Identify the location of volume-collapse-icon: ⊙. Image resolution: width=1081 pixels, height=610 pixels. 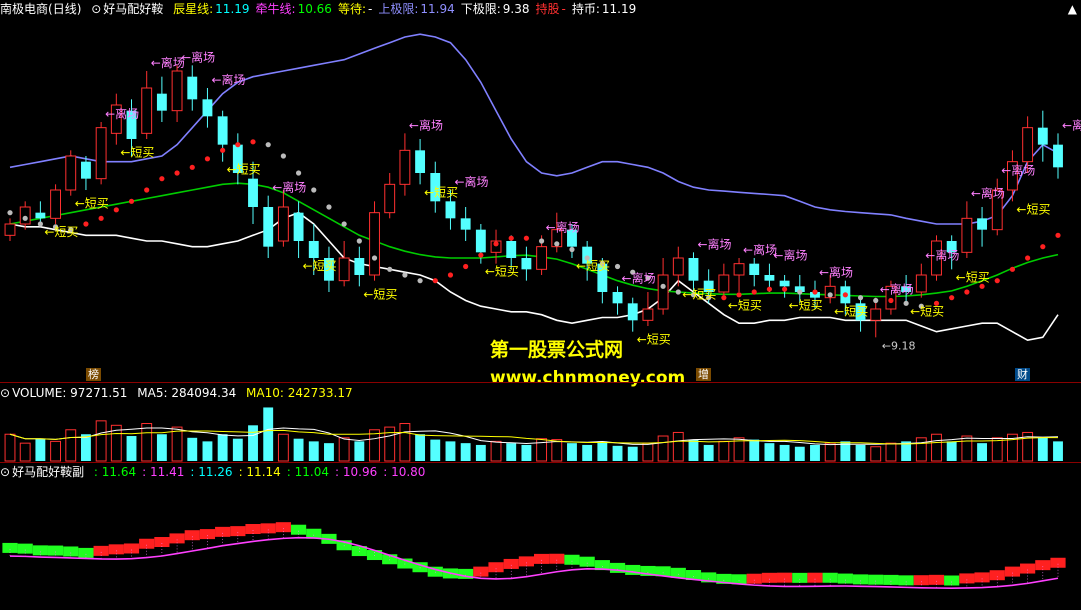
(5, 393).